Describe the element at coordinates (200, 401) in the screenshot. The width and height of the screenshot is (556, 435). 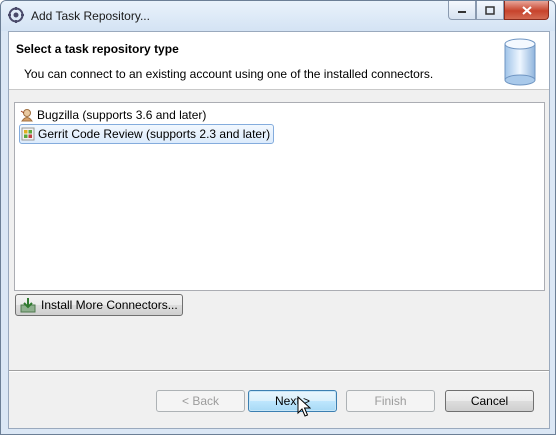
I see `back-button: < Back` at that location.